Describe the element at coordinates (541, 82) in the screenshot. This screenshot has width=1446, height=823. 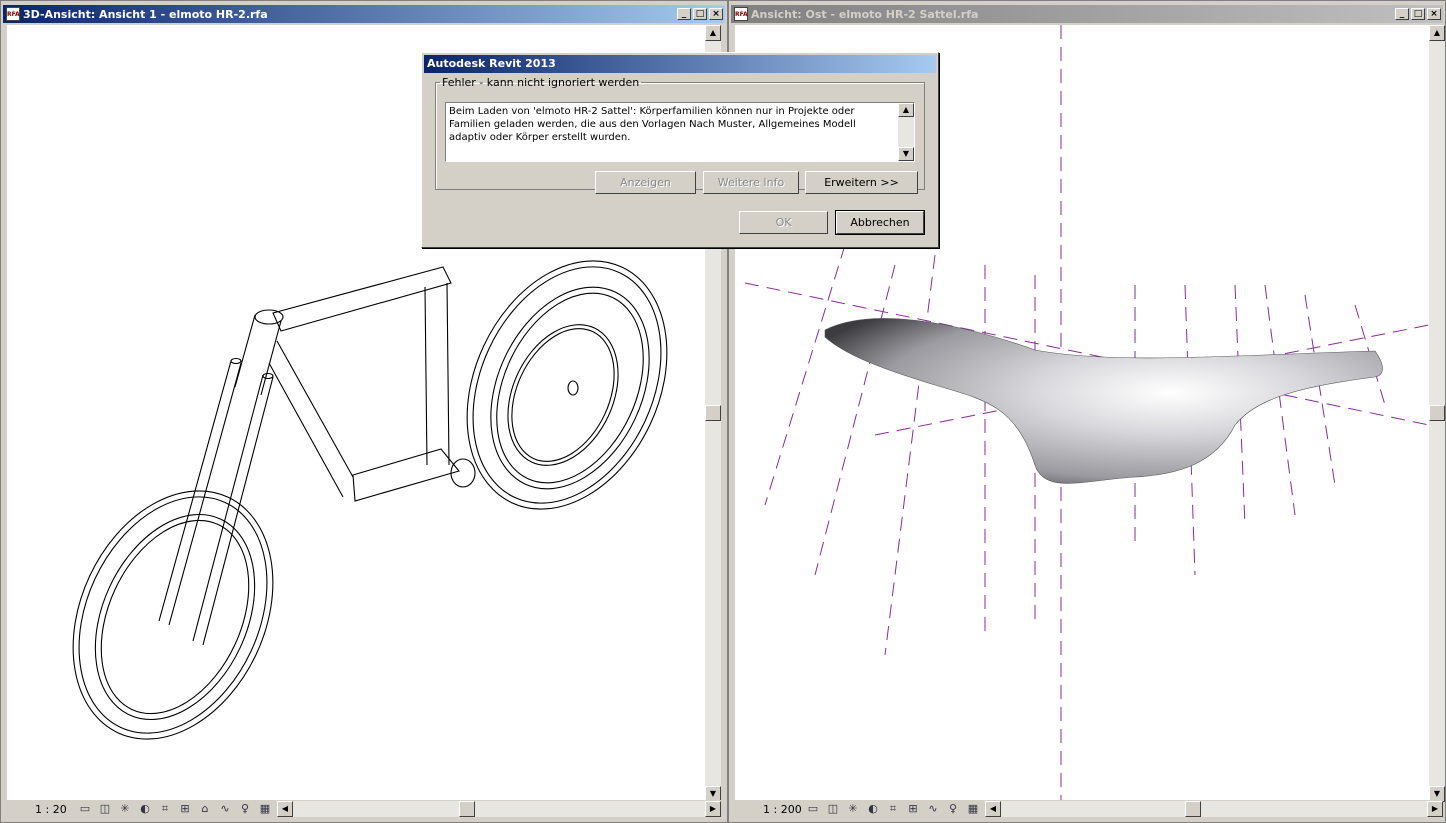
I see `error-group-label: Fehler - kann nicht ignoriert werden` at that location.